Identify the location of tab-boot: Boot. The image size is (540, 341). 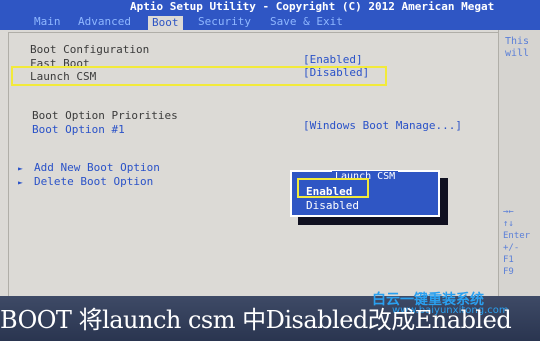
(165, 23).